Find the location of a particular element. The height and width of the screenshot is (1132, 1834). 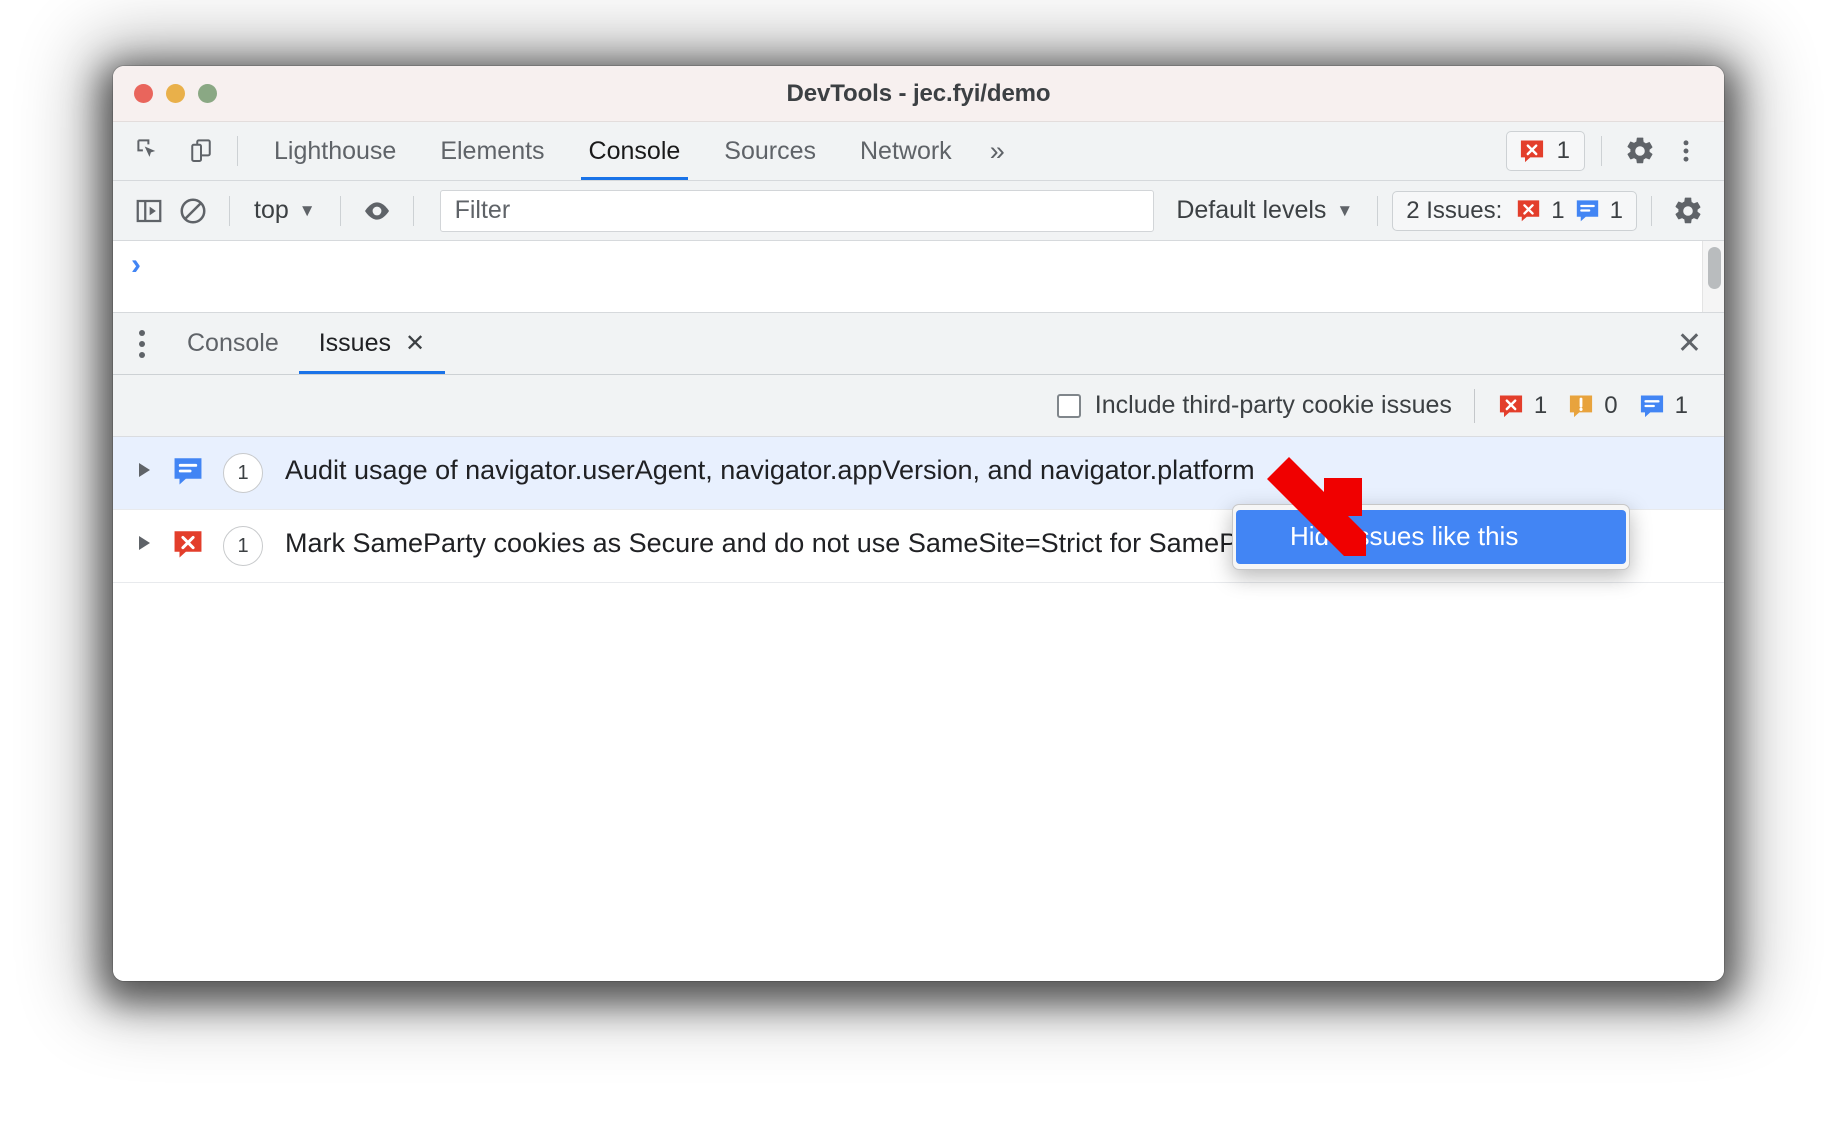

context-menu: Hide issues like this is located at coordinates (1431, 537).